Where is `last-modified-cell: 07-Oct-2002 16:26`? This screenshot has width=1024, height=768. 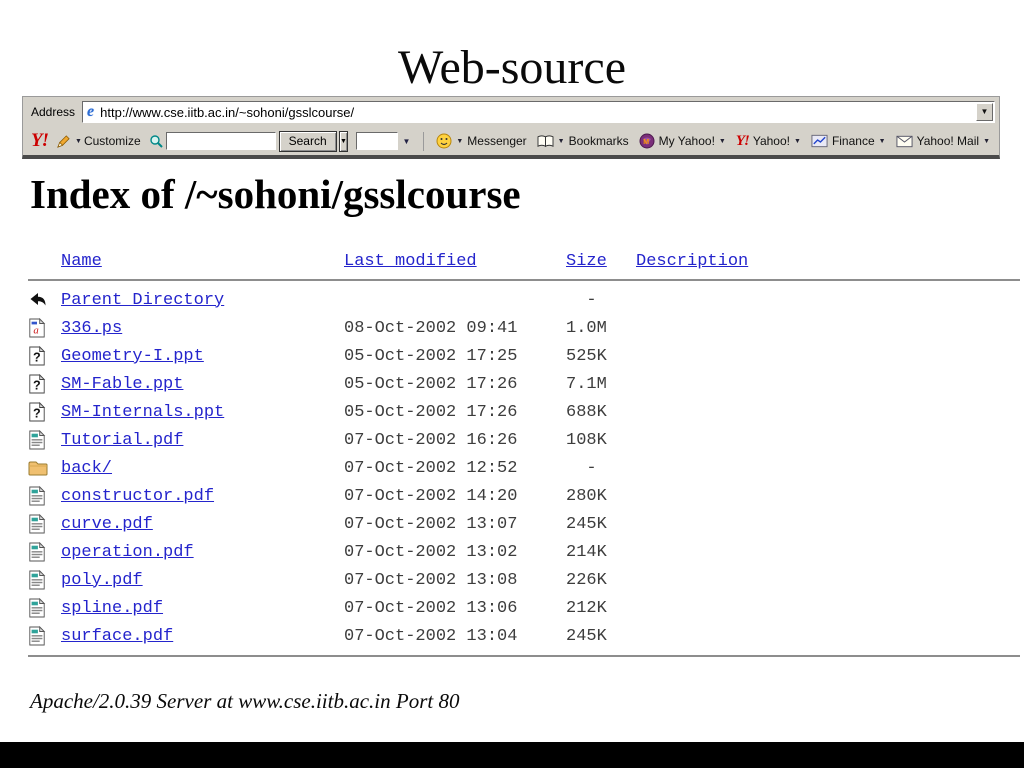
last-modified-cell: 07-Oct-2002 16:26 is located at coordinates (431, 440).